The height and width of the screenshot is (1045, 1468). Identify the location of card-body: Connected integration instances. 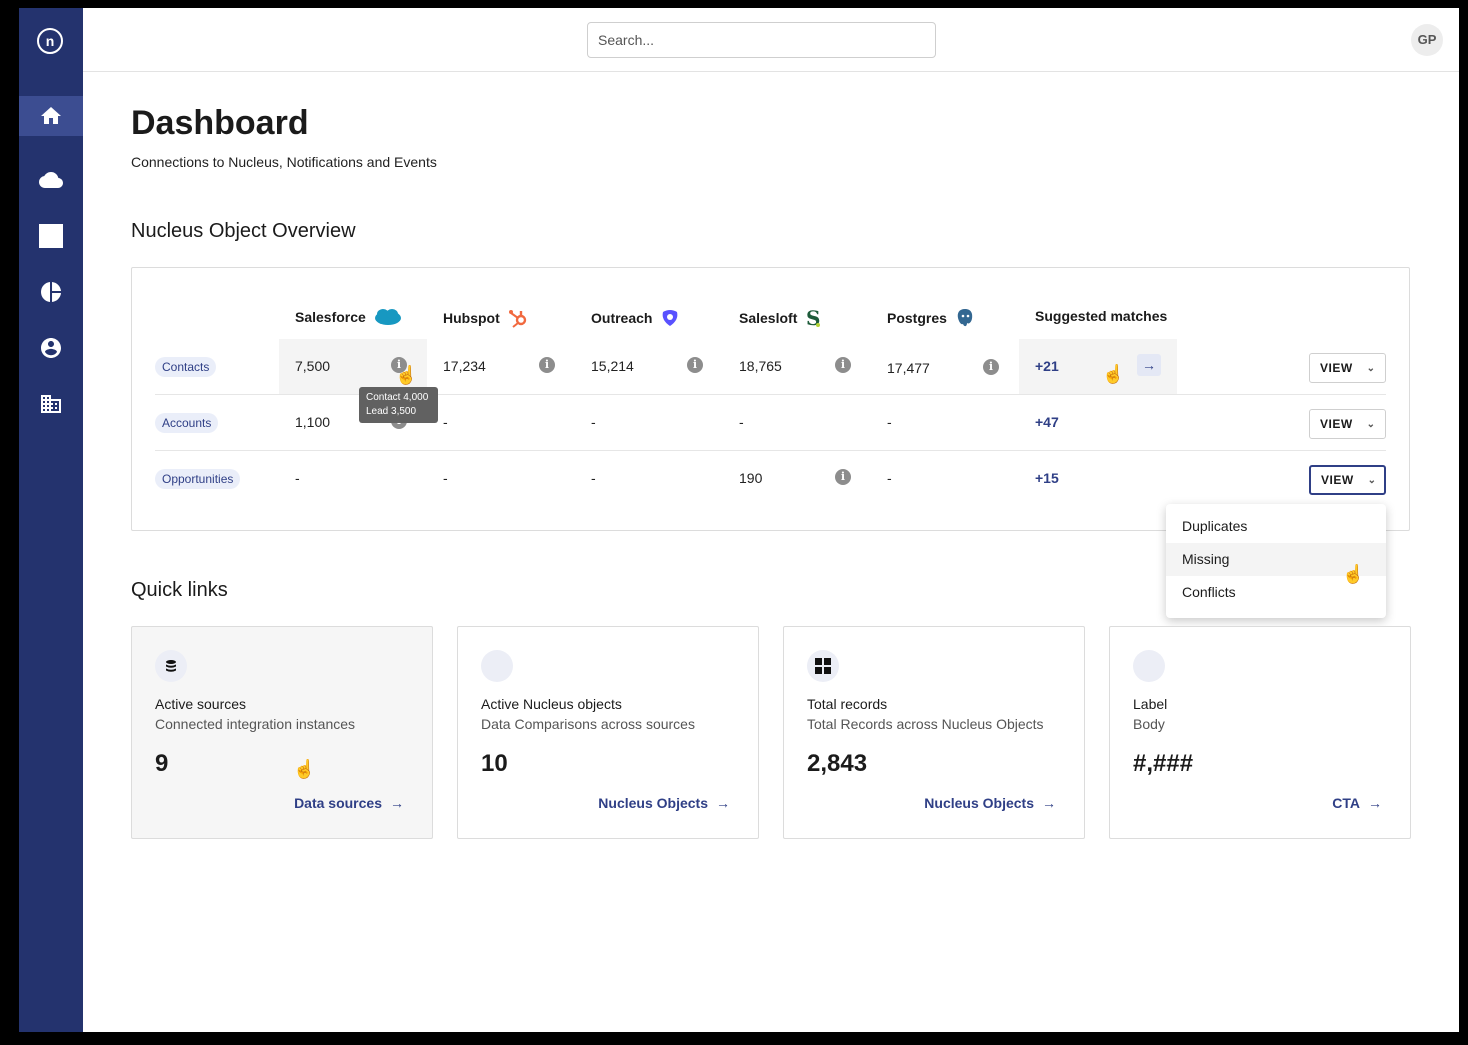
(255, 724).